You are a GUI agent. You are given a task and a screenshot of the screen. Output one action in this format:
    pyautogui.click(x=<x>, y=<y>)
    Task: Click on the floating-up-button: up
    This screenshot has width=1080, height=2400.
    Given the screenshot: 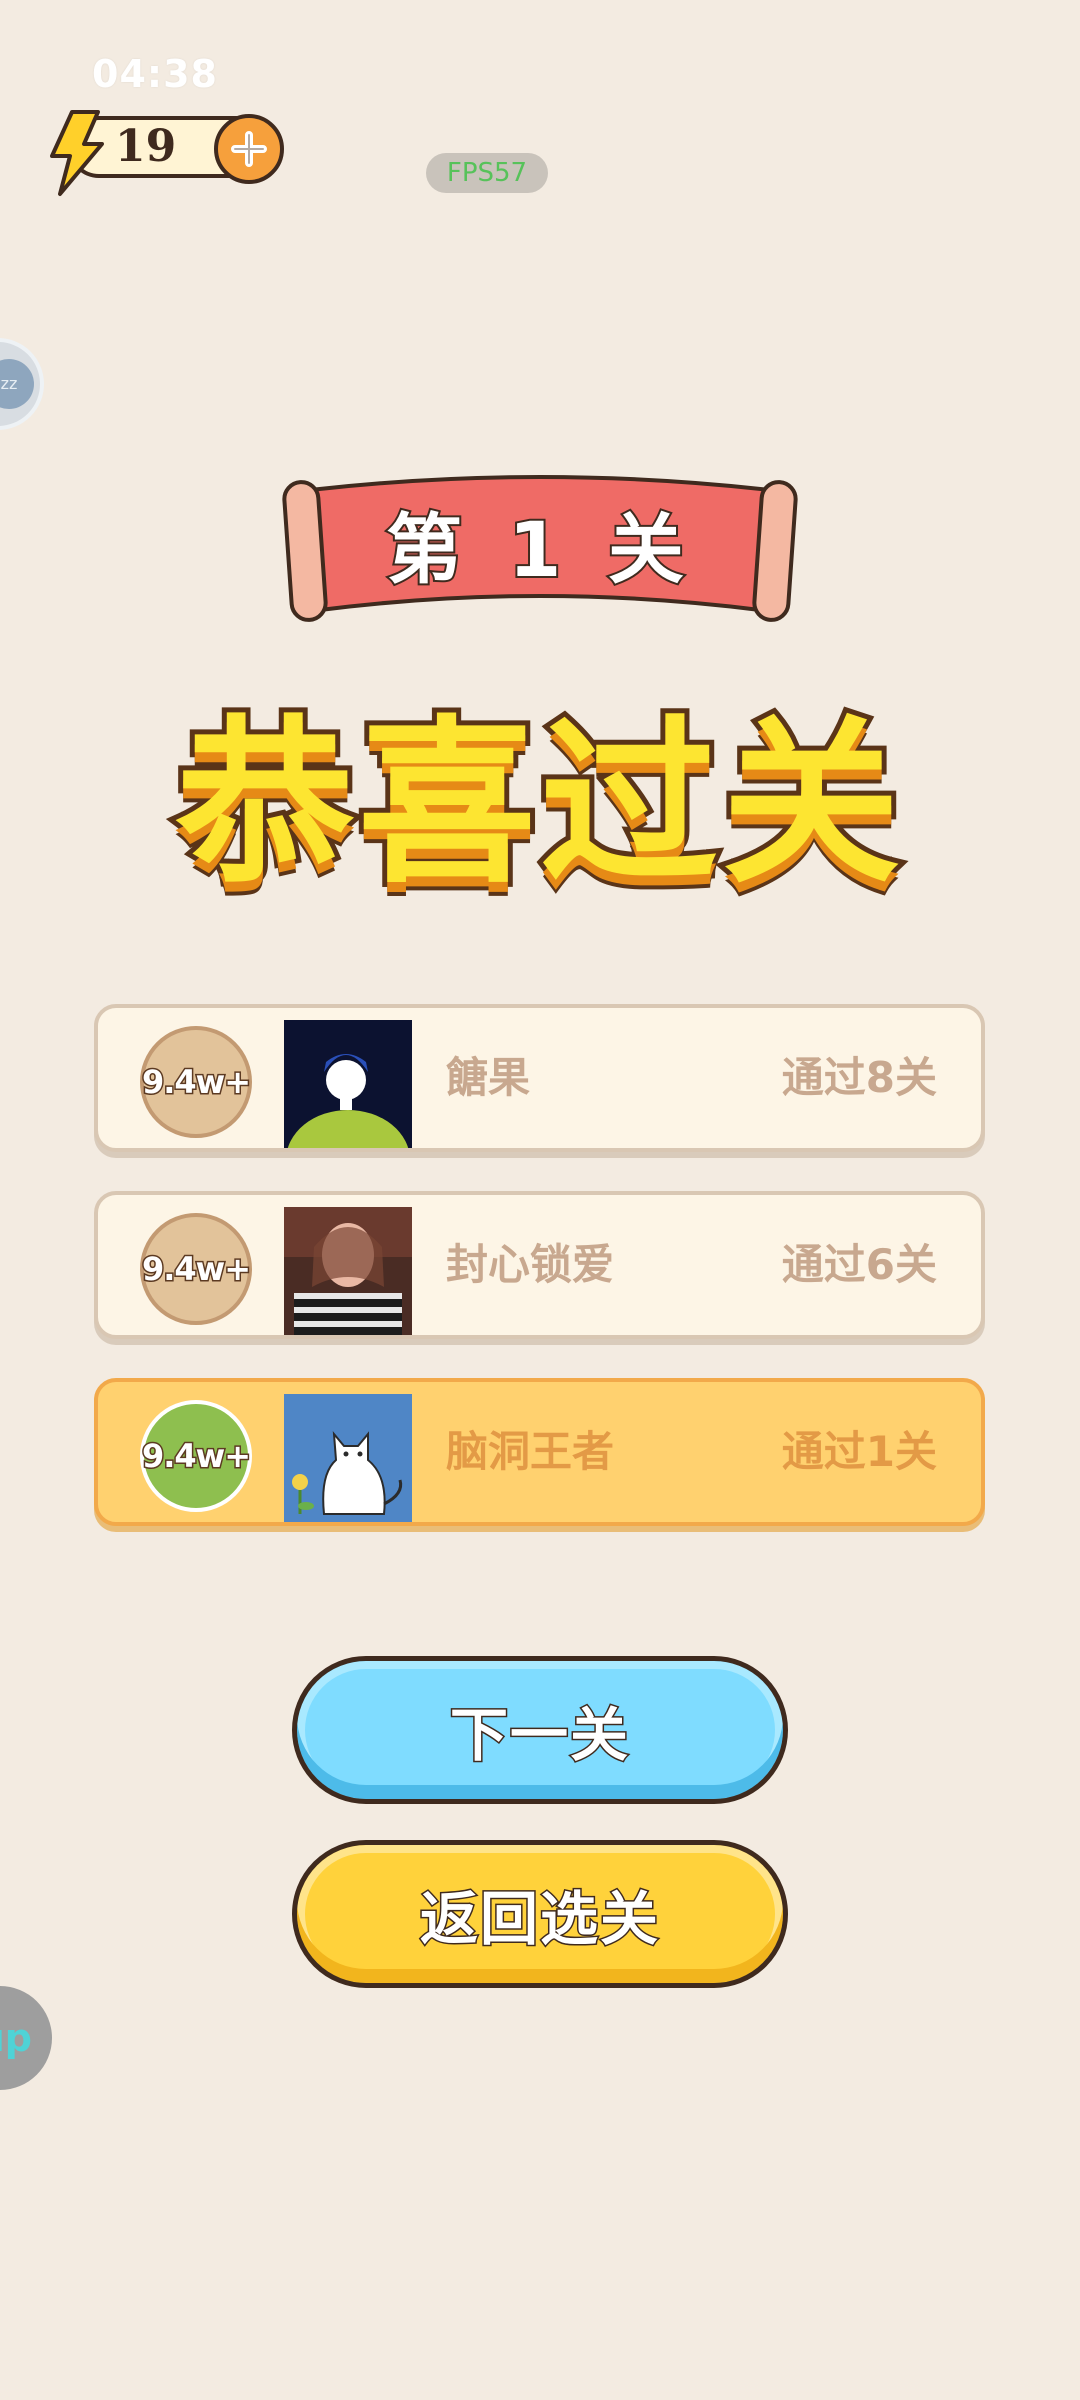 What is the action you would take?
    pyautogui.click(x=26, y=2038)
    